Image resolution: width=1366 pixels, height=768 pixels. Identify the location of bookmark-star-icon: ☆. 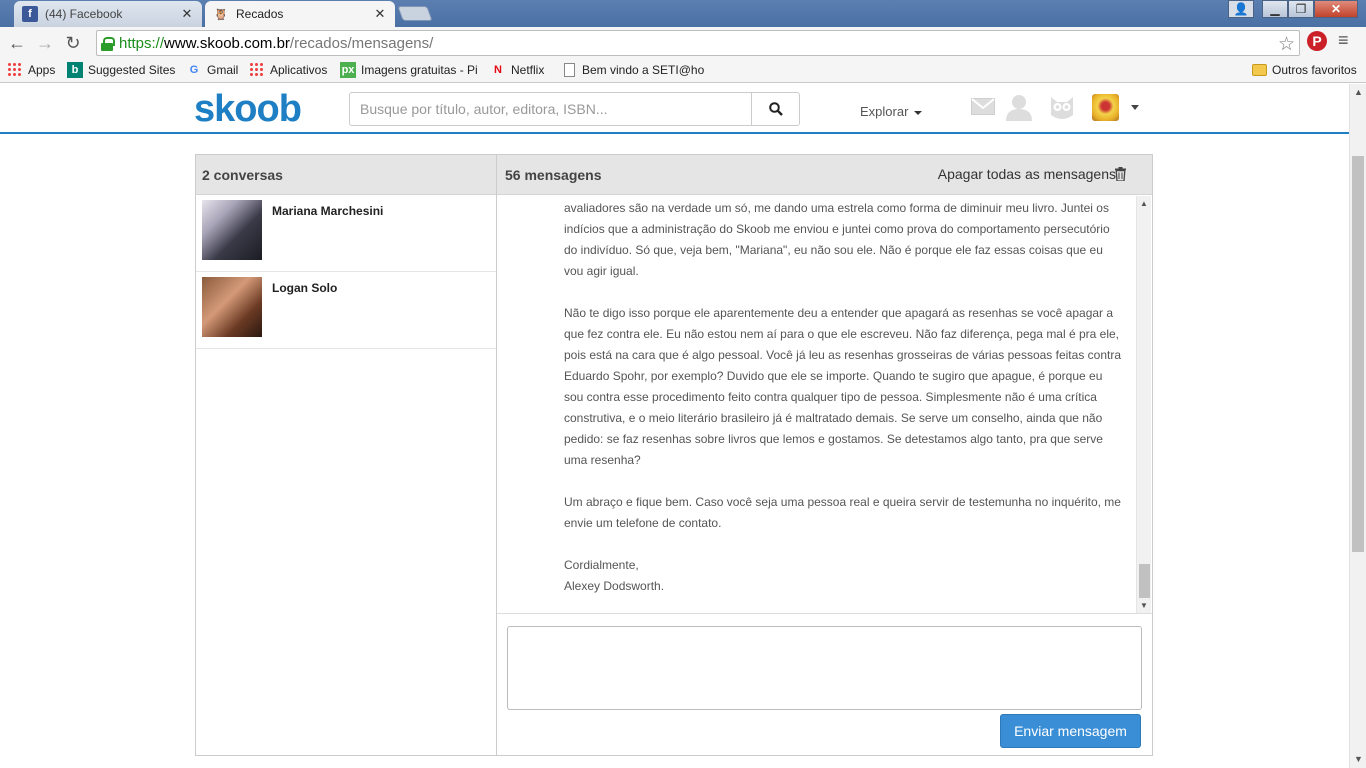
(1286, 44).